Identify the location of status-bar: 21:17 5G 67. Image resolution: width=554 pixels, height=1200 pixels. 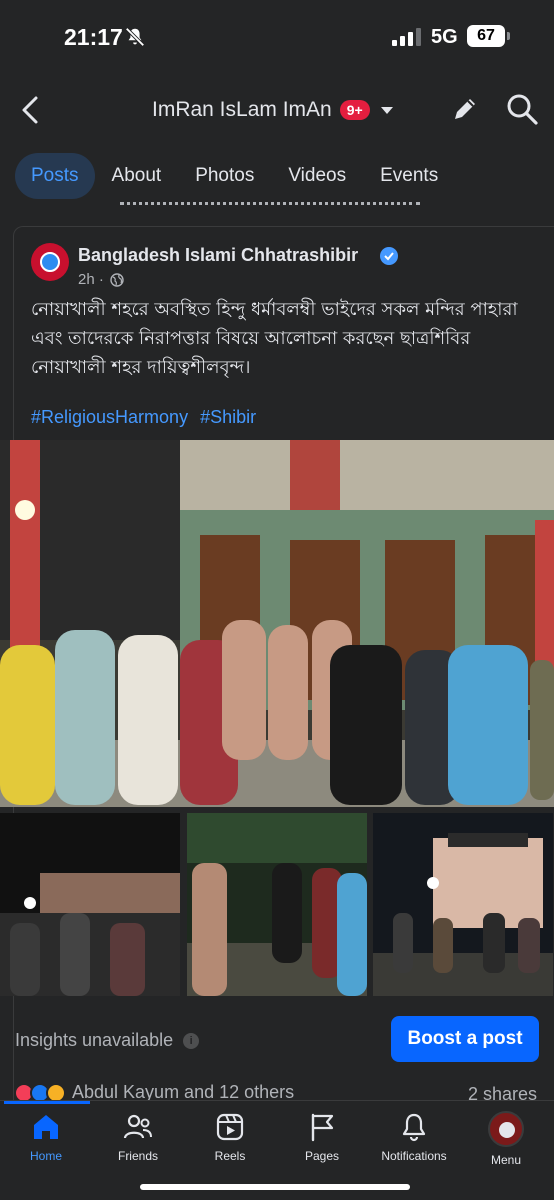
(277, 37).